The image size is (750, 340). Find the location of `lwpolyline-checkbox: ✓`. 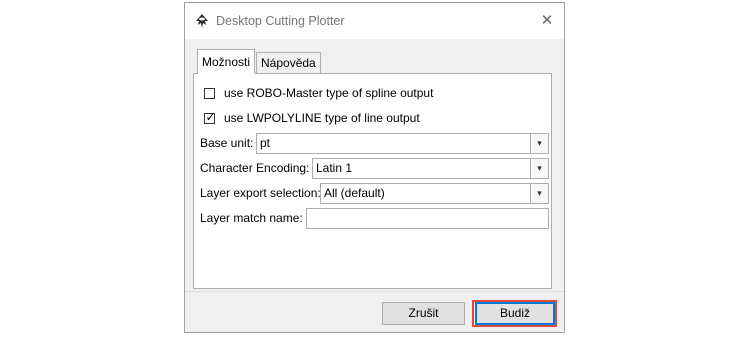

lwpolyline-checkbox: ✓ is located at coordinates (210, 116).